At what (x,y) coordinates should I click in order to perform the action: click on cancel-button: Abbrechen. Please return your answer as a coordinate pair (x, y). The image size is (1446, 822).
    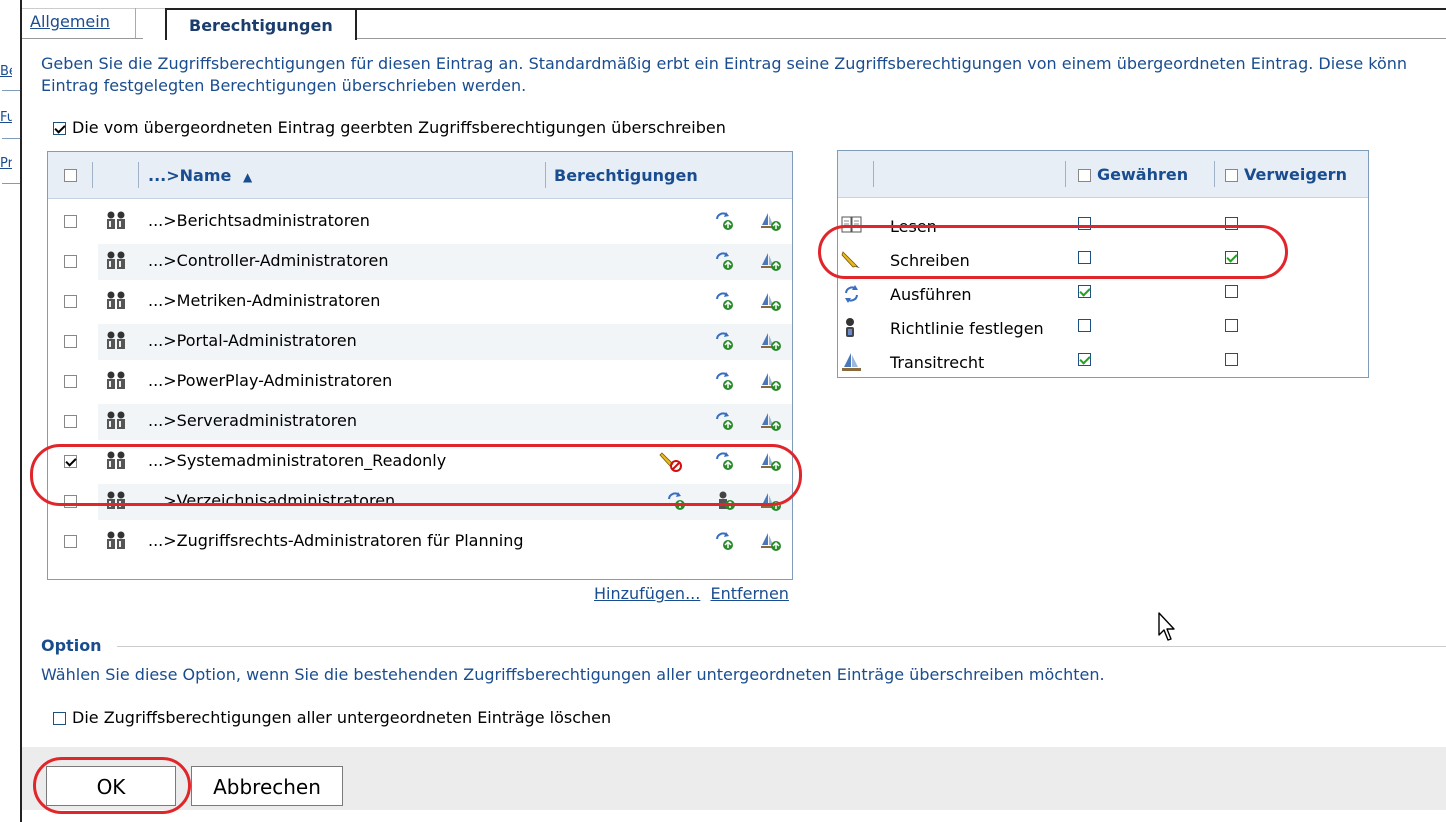
    Looking at the image, I should click on (267, 786).